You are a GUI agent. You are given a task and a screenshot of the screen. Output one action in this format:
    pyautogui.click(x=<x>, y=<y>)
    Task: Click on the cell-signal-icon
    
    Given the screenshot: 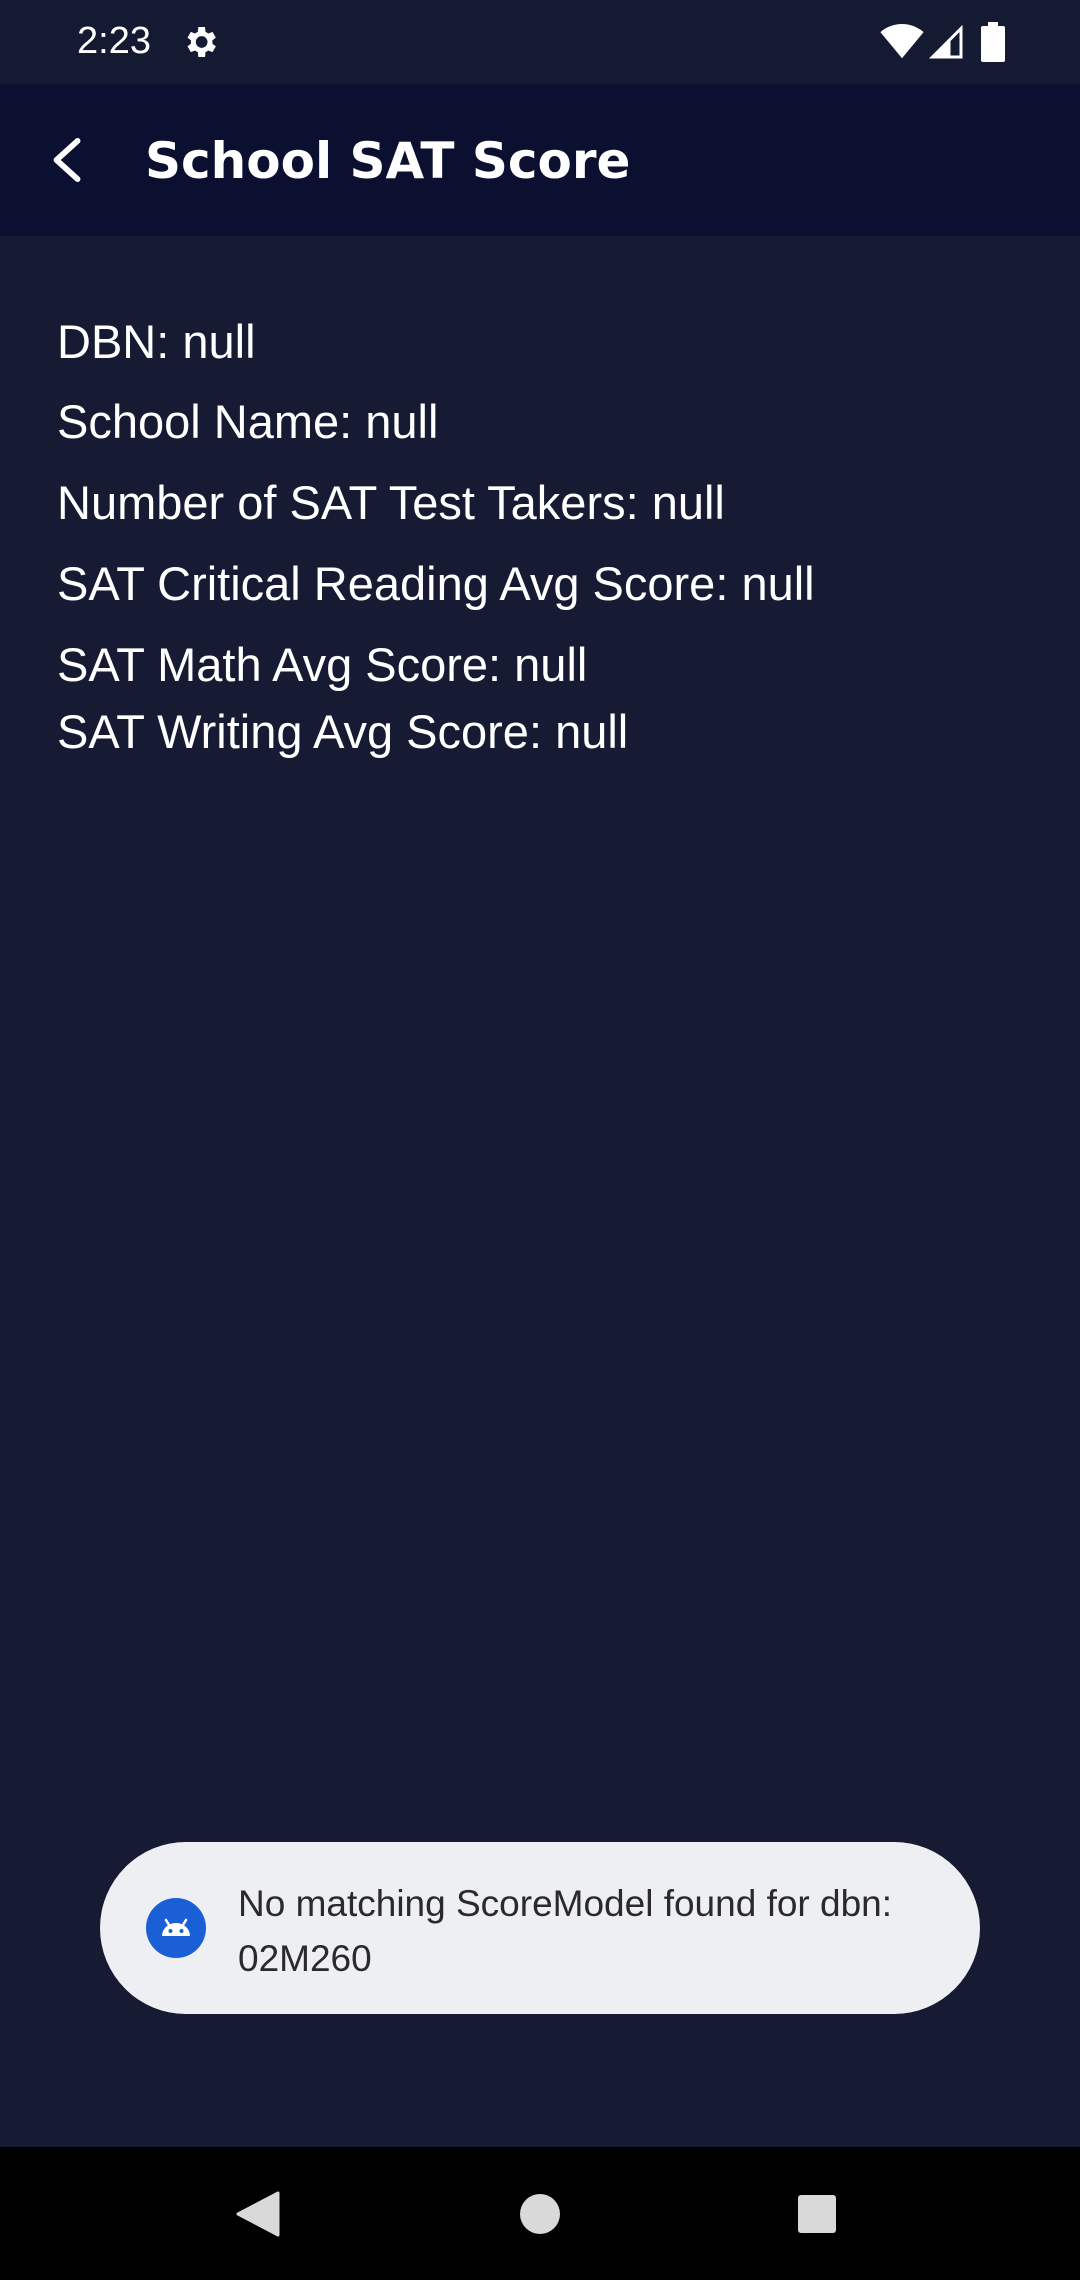 What is the action you would take?
    pyautogui.click(x=945, y=41)
    